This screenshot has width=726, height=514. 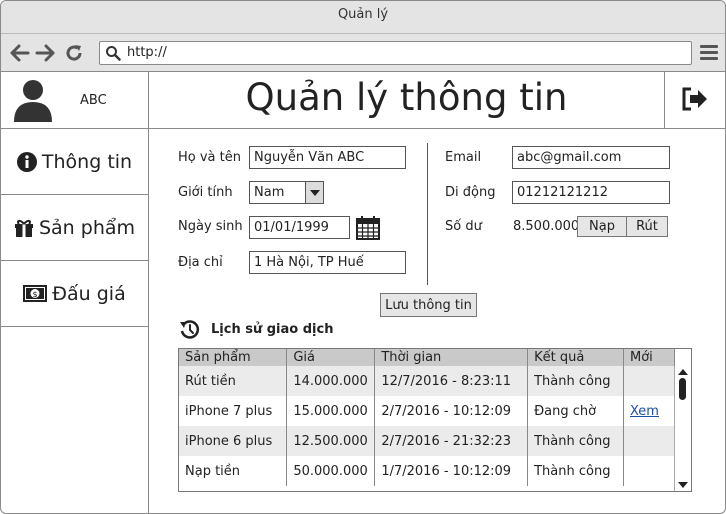 I want to click on table-cell: 2/7/2016 - 10:12:09, so click(x=451, y=411).